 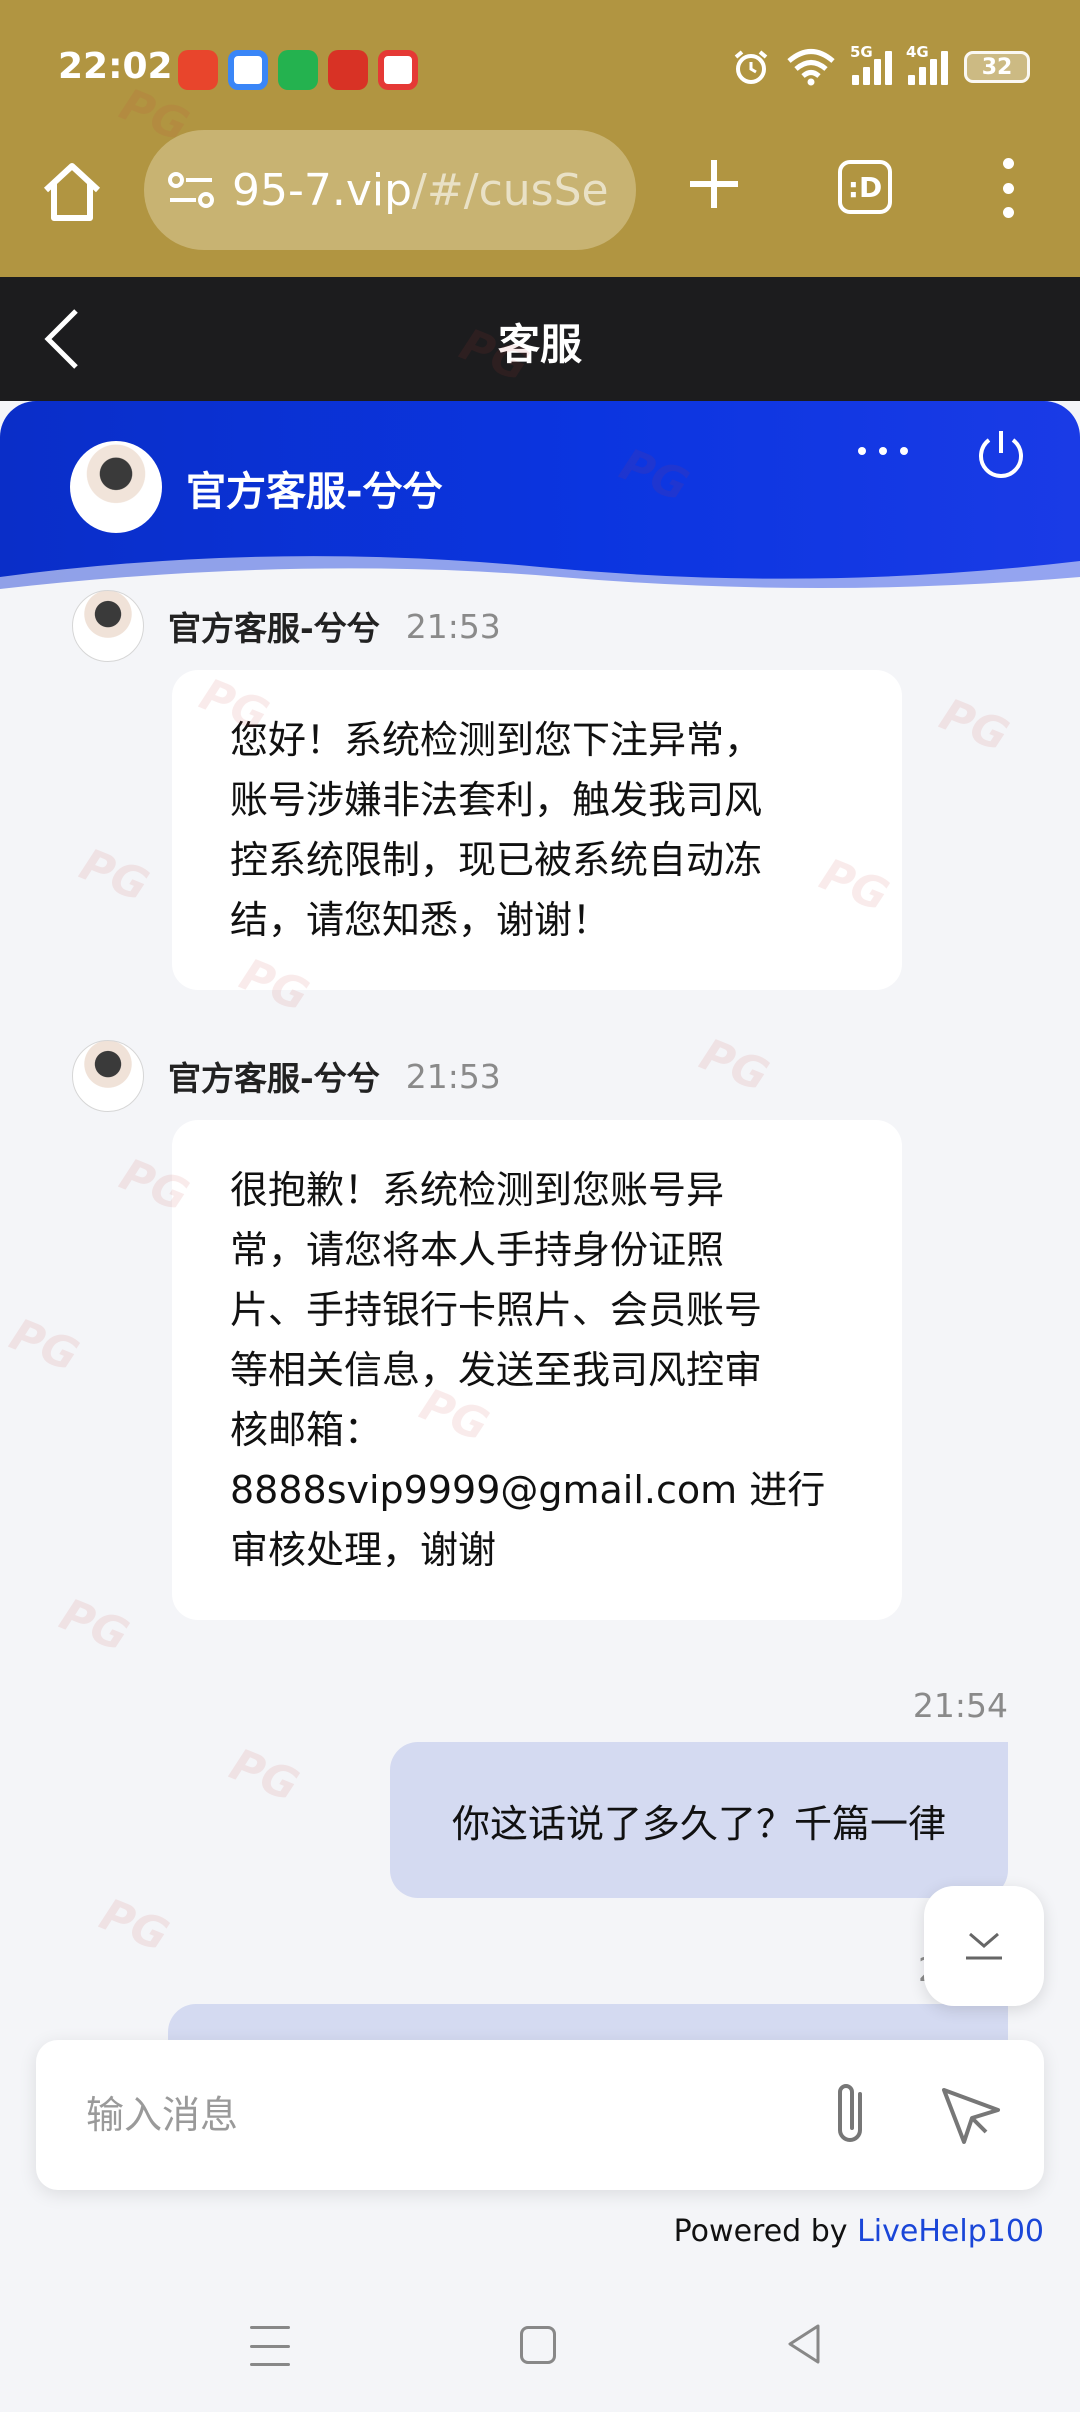 I want to click on page-title: 客服, so click(x=539, y=344).